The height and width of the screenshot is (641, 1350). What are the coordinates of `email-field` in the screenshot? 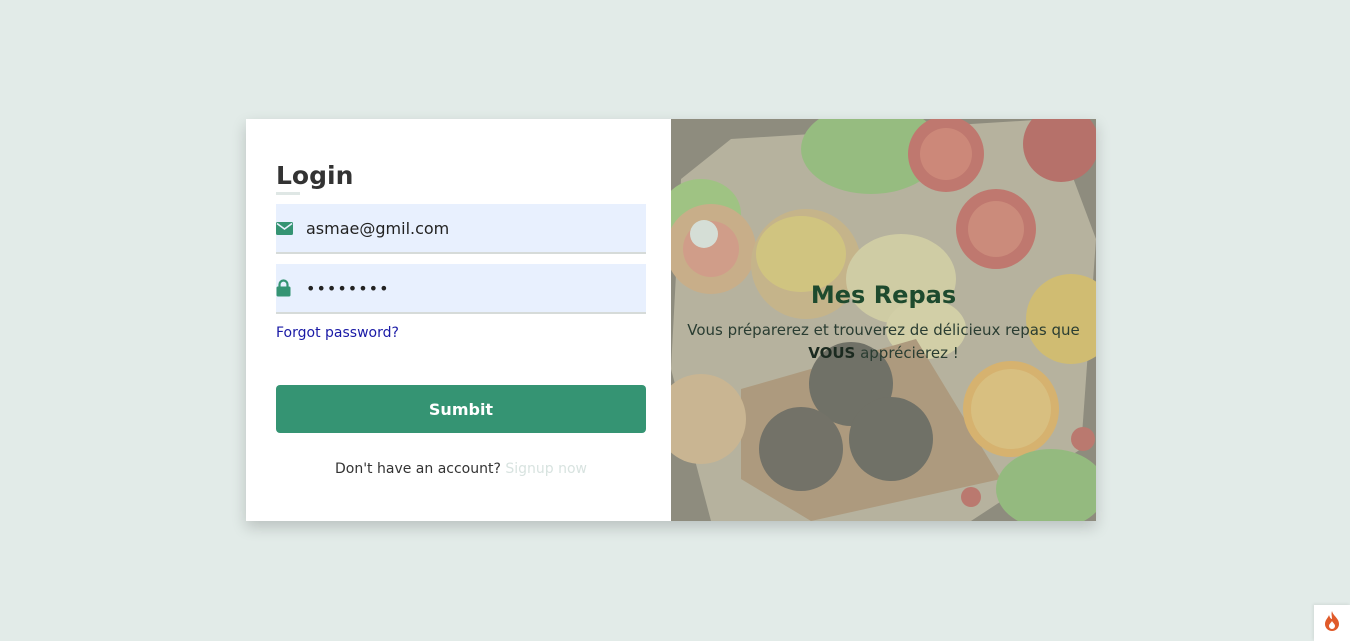 It's located at (461, 229).